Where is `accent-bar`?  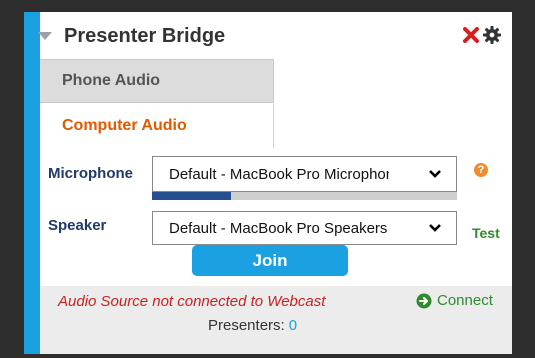 accent-bar is located at coordinates (32, 183).